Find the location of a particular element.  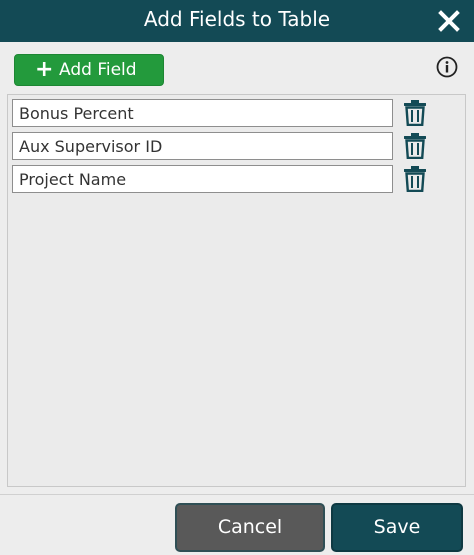

dialog-footer: Cancel Save is located at coordinates (237, 524).